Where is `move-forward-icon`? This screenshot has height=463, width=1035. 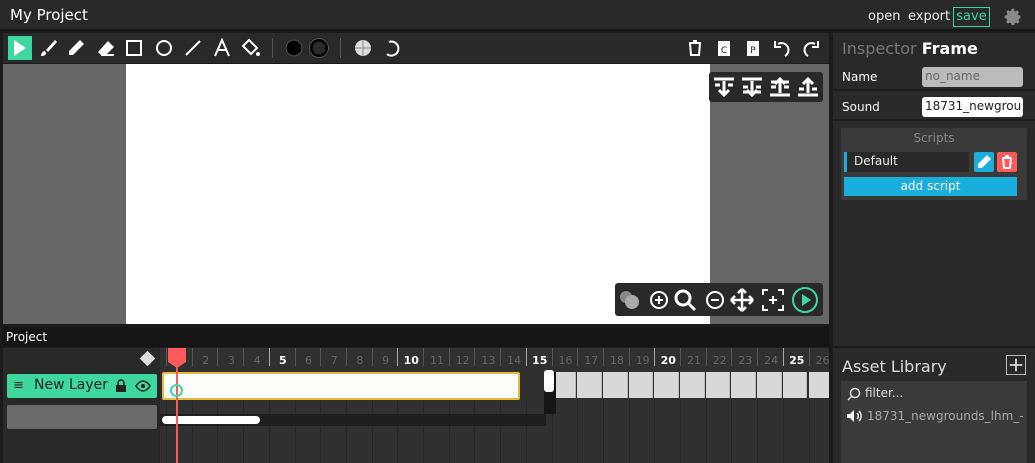
move-forward-icon is located at coordinates (780, 87).